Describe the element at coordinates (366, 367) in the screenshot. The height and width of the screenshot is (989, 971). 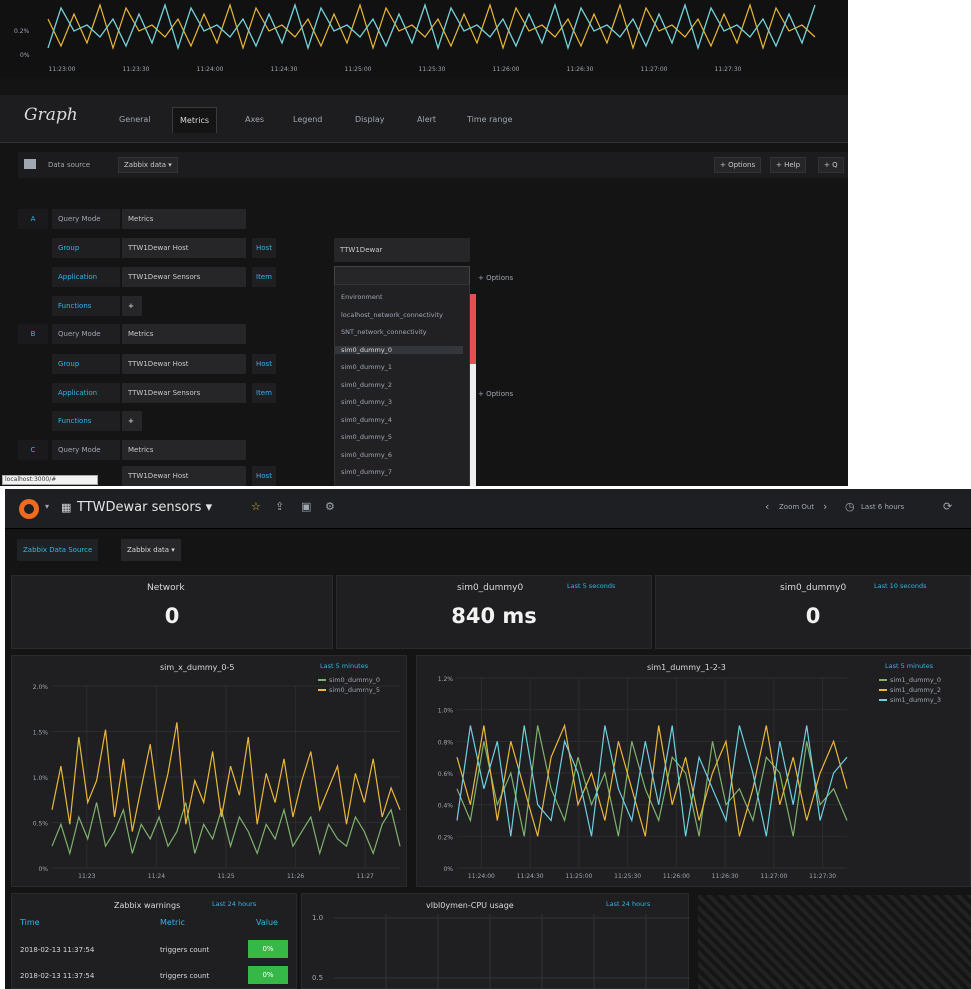
I see `dropdown-item: sim0_dummy_1` at that location.